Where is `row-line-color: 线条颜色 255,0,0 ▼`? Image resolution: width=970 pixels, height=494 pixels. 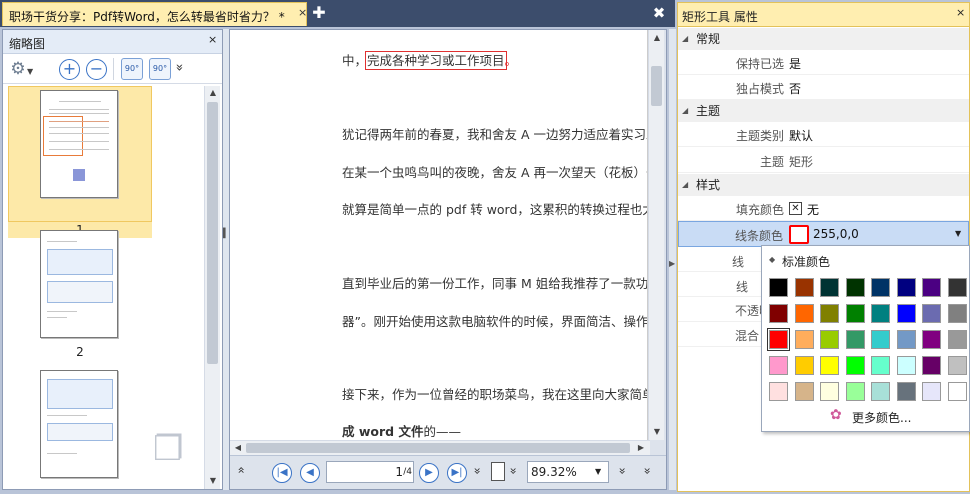 row-line-color: 线条颜色 255,0,0 ▼ is located at coordinates (823, 234).